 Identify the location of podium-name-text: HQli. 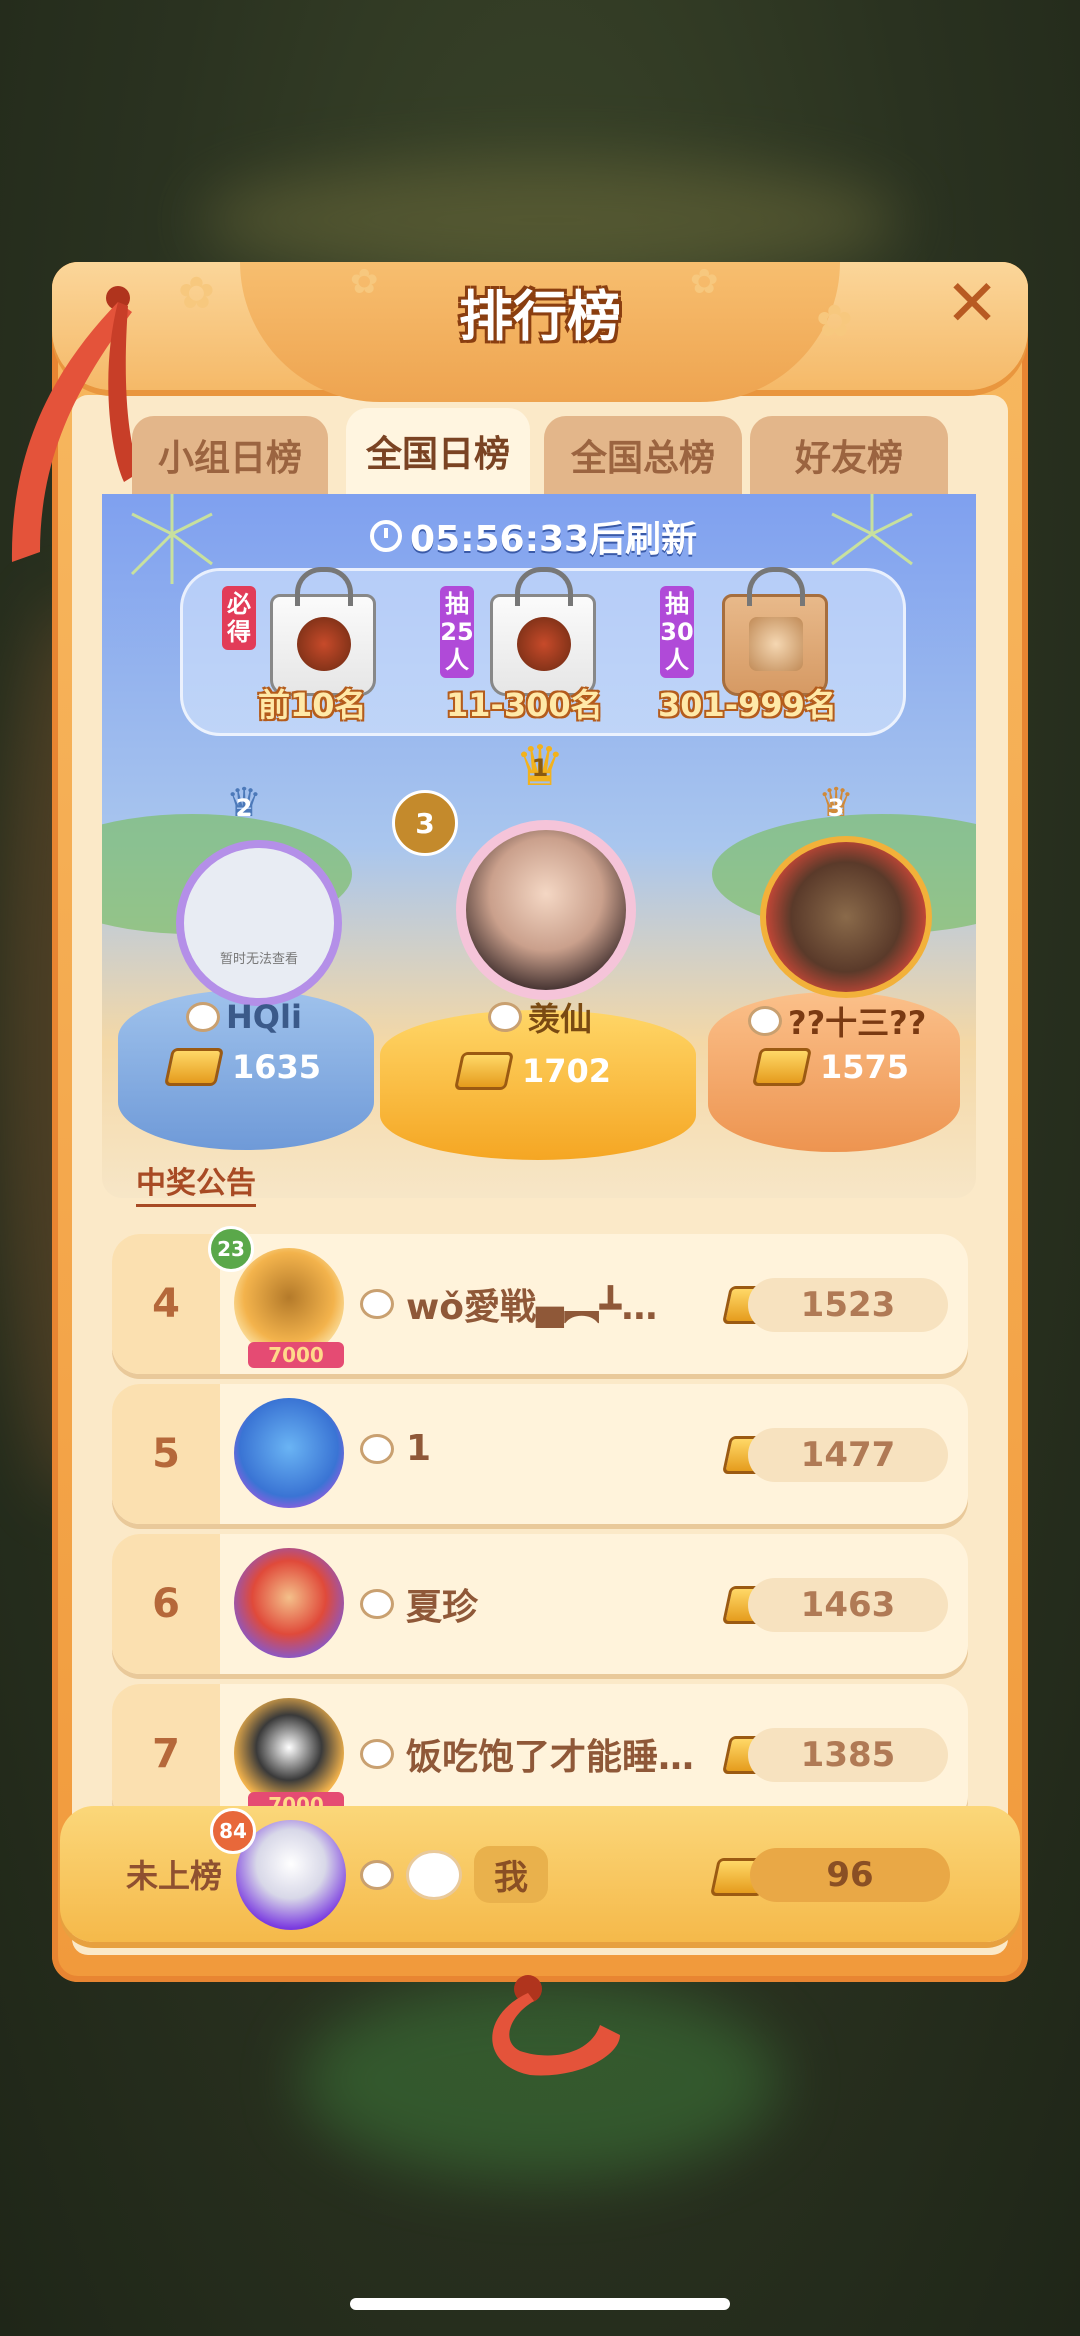
(264, 1017).